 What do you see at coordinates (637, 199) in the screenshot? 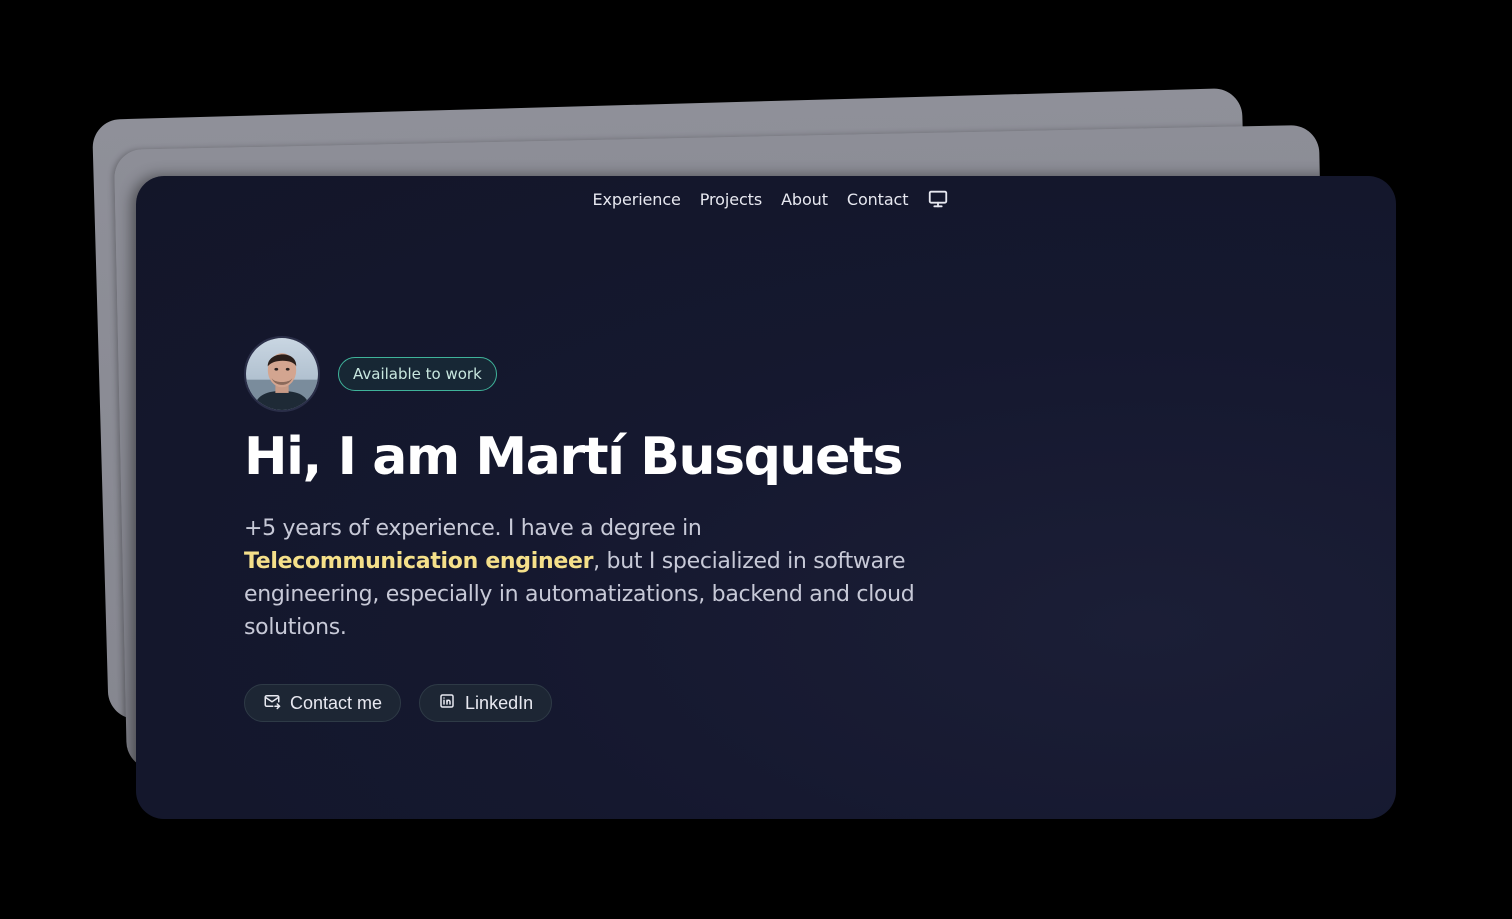
I see `nav-link-experience: Experience` at bounding box center [637, 199].